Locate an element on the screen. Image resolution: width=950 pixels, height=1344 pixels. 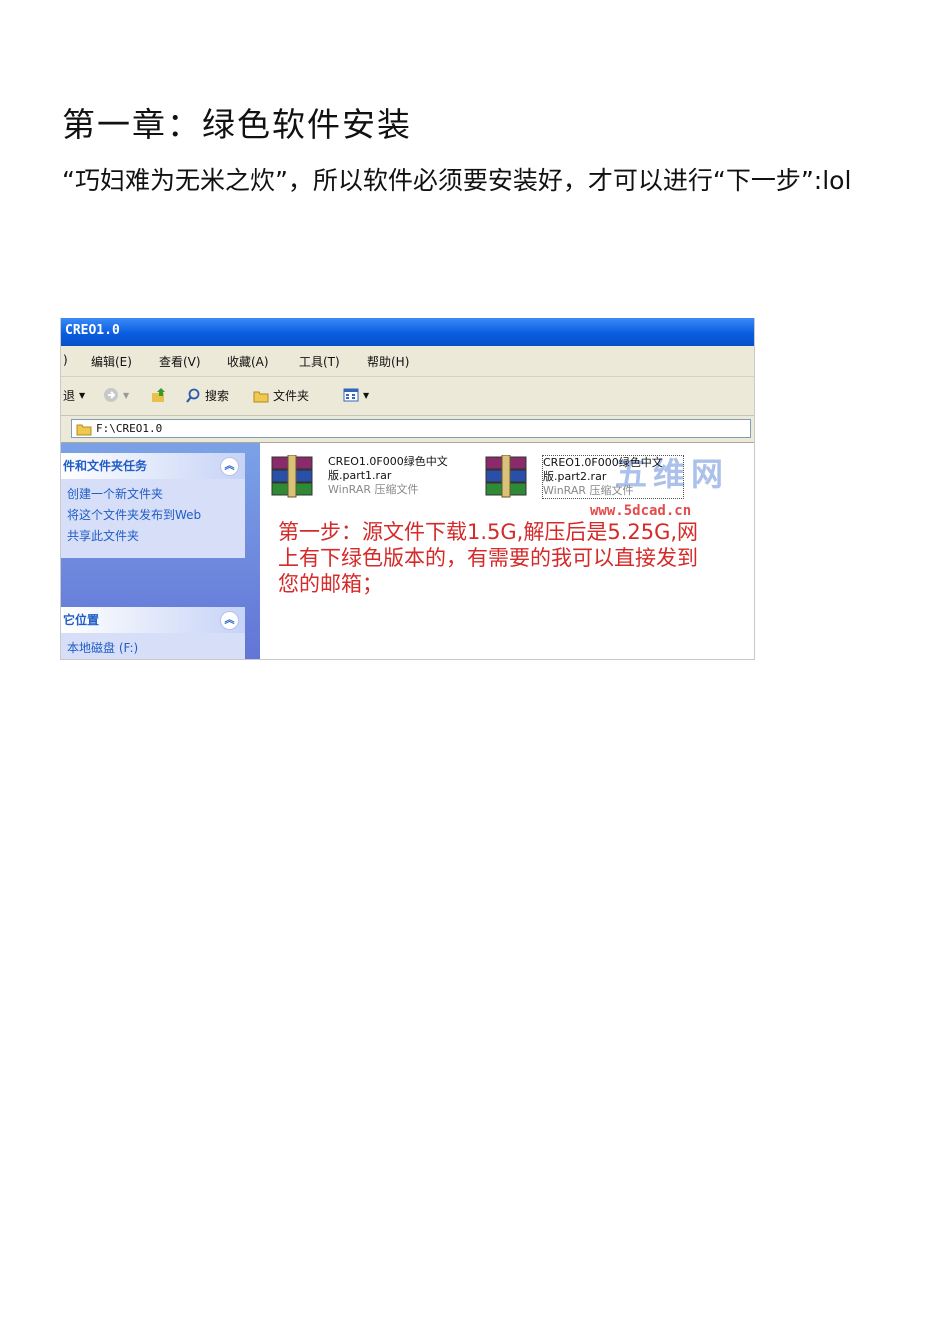
menu-bar: ) 编辑(E) 查看(V) 收藏(A) 工具(T) 帮助(H) is located at coordinates (407, 361).